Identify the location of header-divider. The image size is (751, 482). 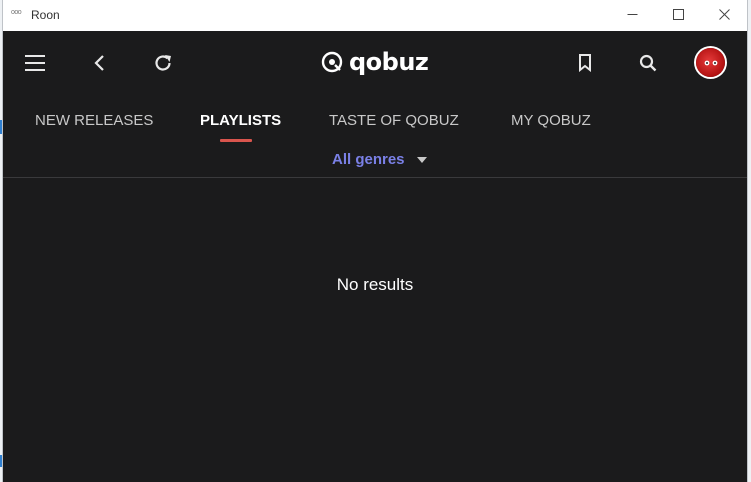
(375, 177).